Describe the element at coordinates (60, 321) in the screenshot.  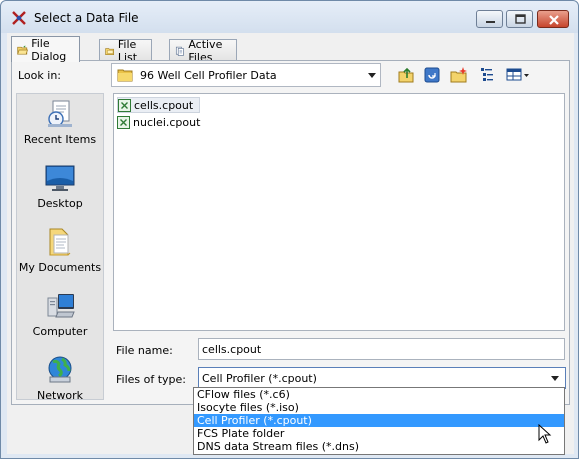
I see `place-computer: Computer` at that location.